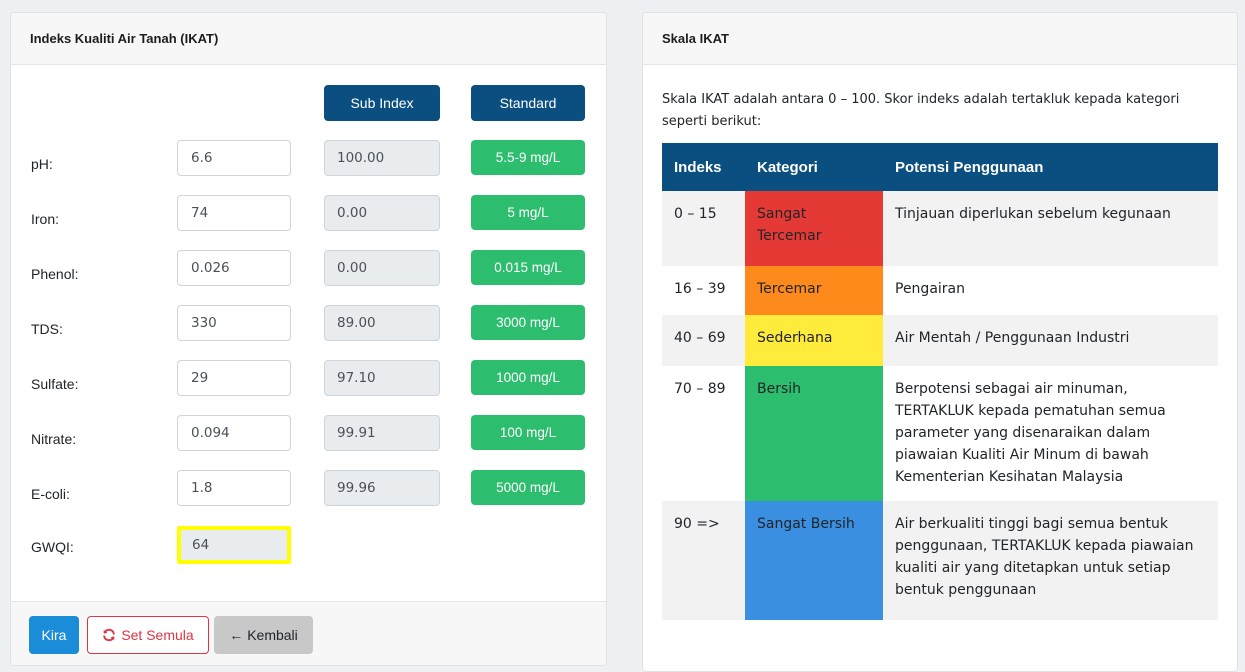 Image resolution: width=1245 pixels, height=672 pixels. I want to click on gwqi-result: 64, so click(234, 545).